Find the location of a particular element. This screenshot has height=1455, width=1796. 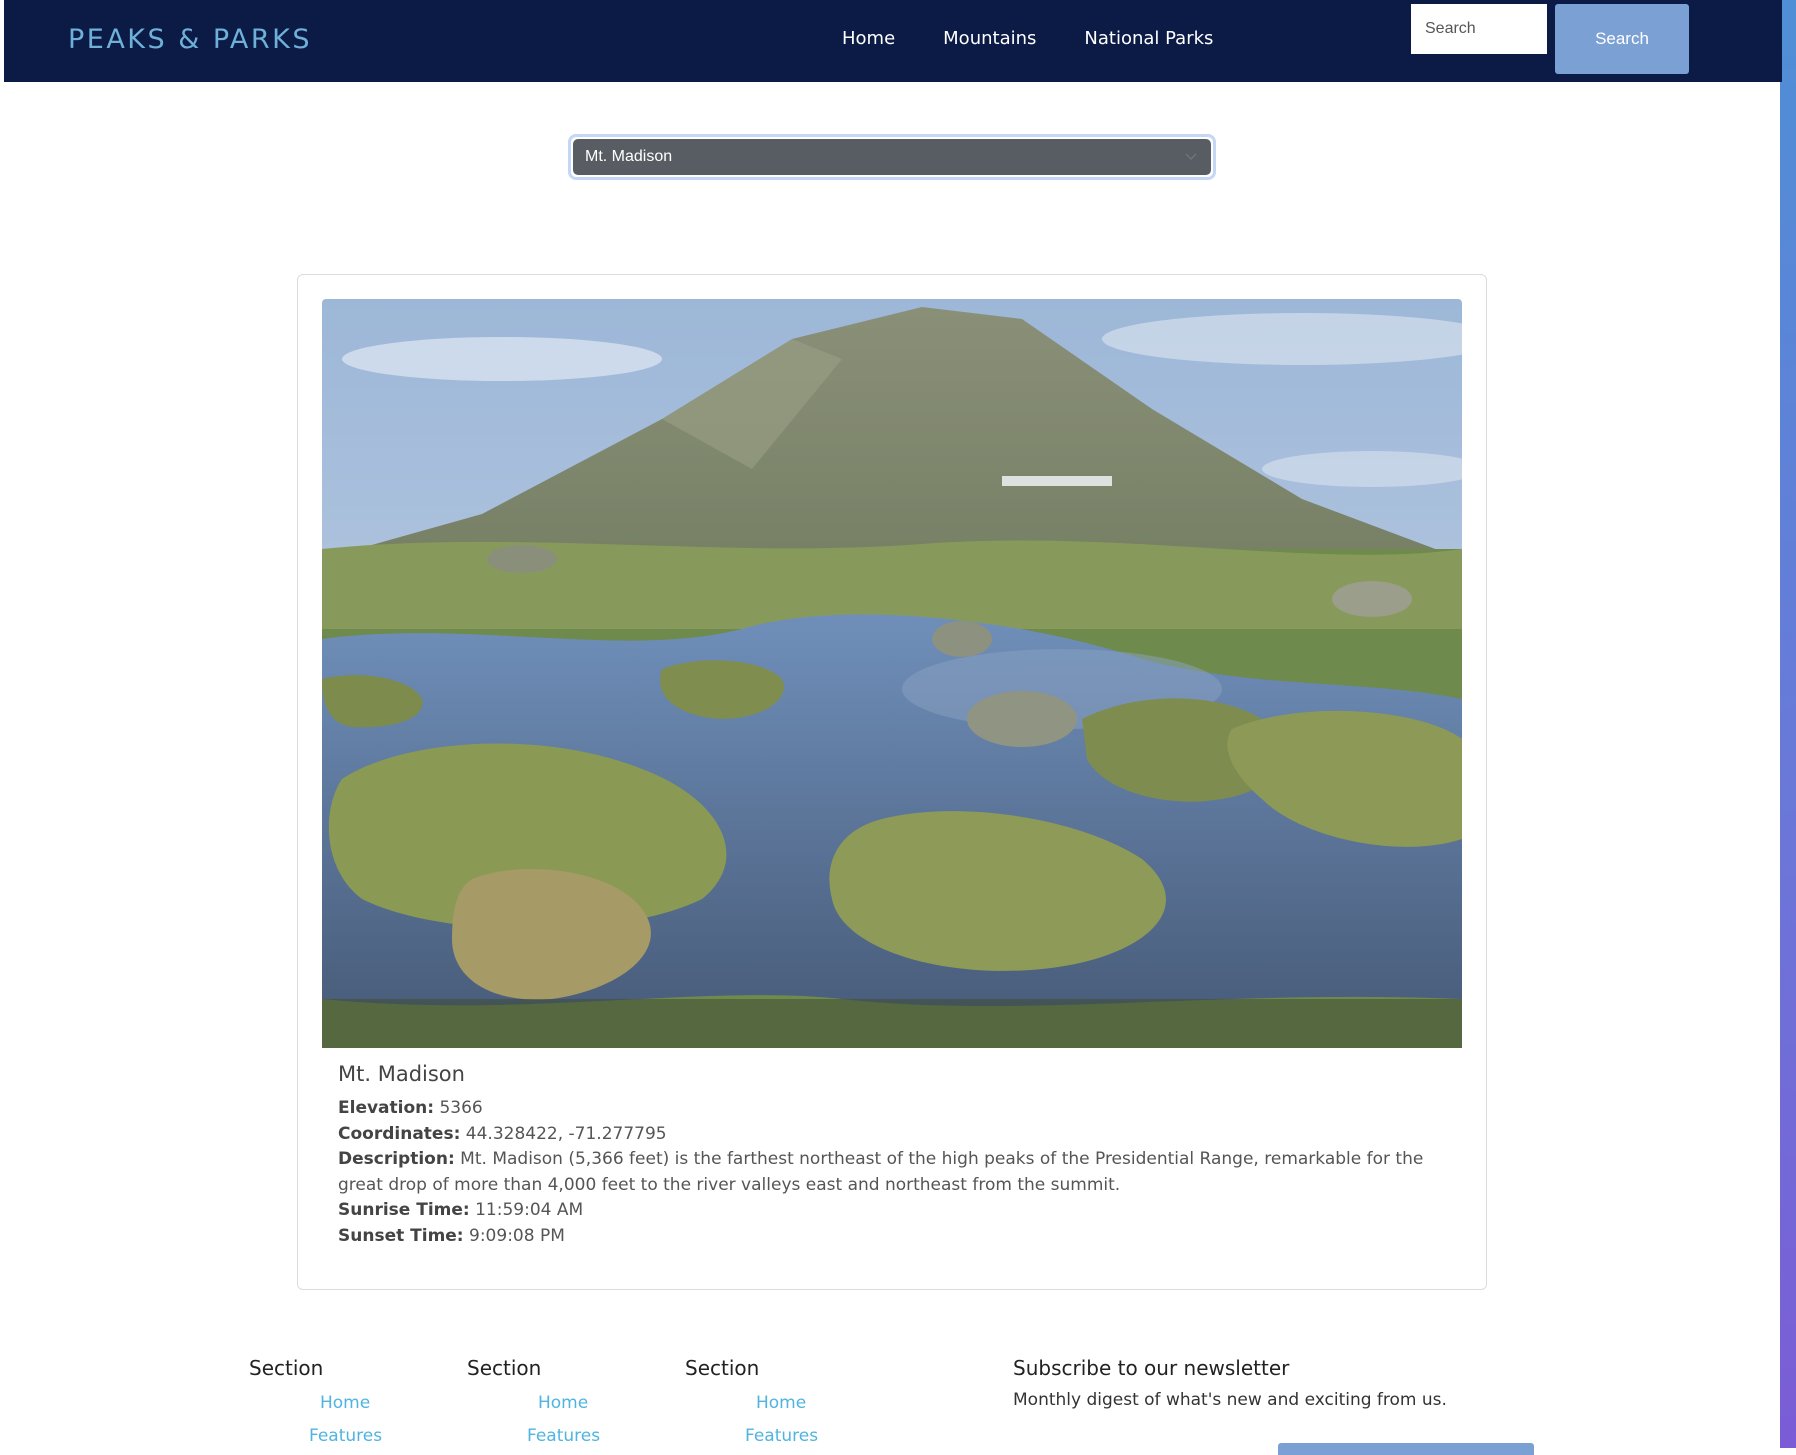

sunset-label: Sunset Time: is located at coordinates (401, 1235).